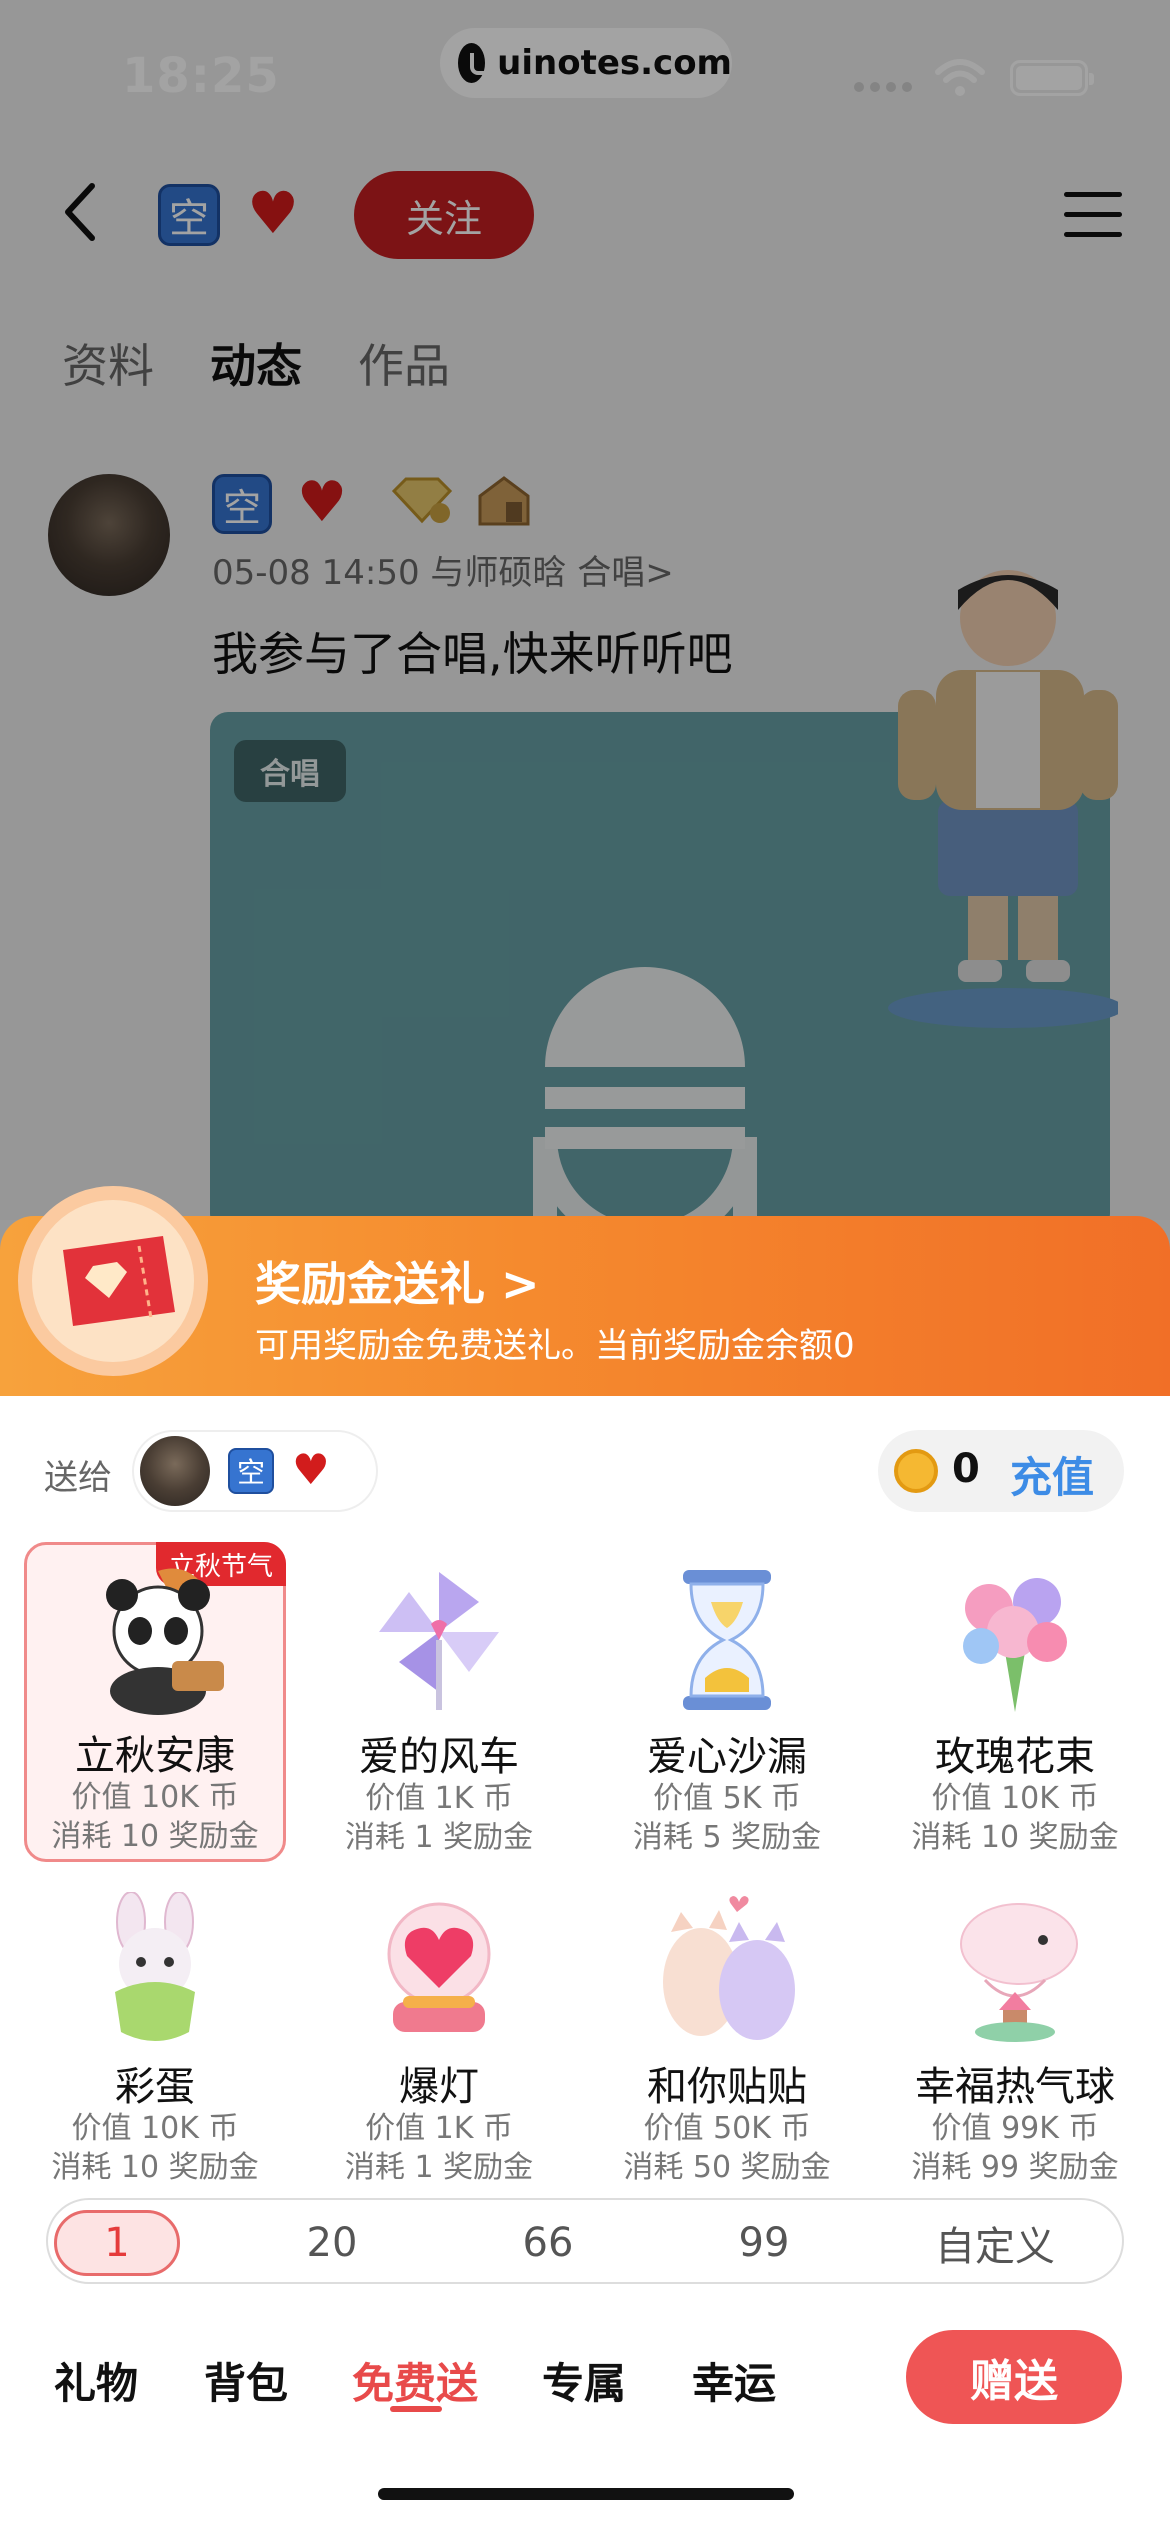  What do you see at coordinates (727, 1798) in the screenshot?
I see `gift-price: 价值 5K 币` at bounding box center [727, 1798].